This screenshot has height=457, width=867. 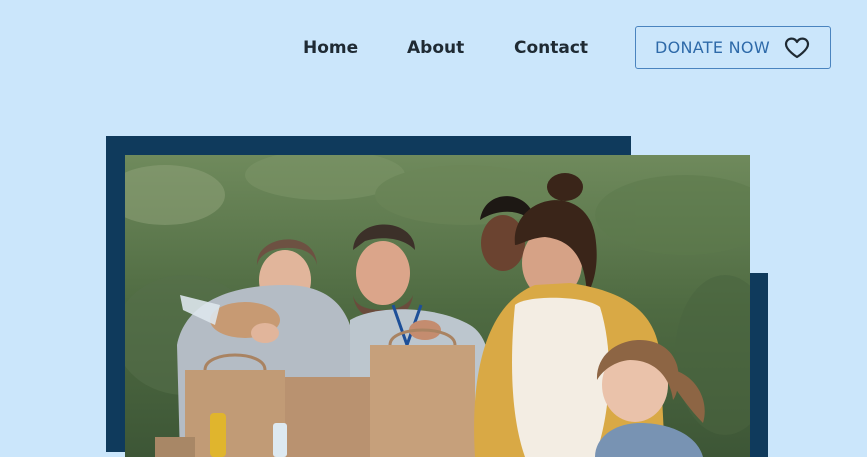 What do you see at coordinates (758, 365) in the screenshot?
I see `hero-frame-accent` at bounding box center [758, 365].